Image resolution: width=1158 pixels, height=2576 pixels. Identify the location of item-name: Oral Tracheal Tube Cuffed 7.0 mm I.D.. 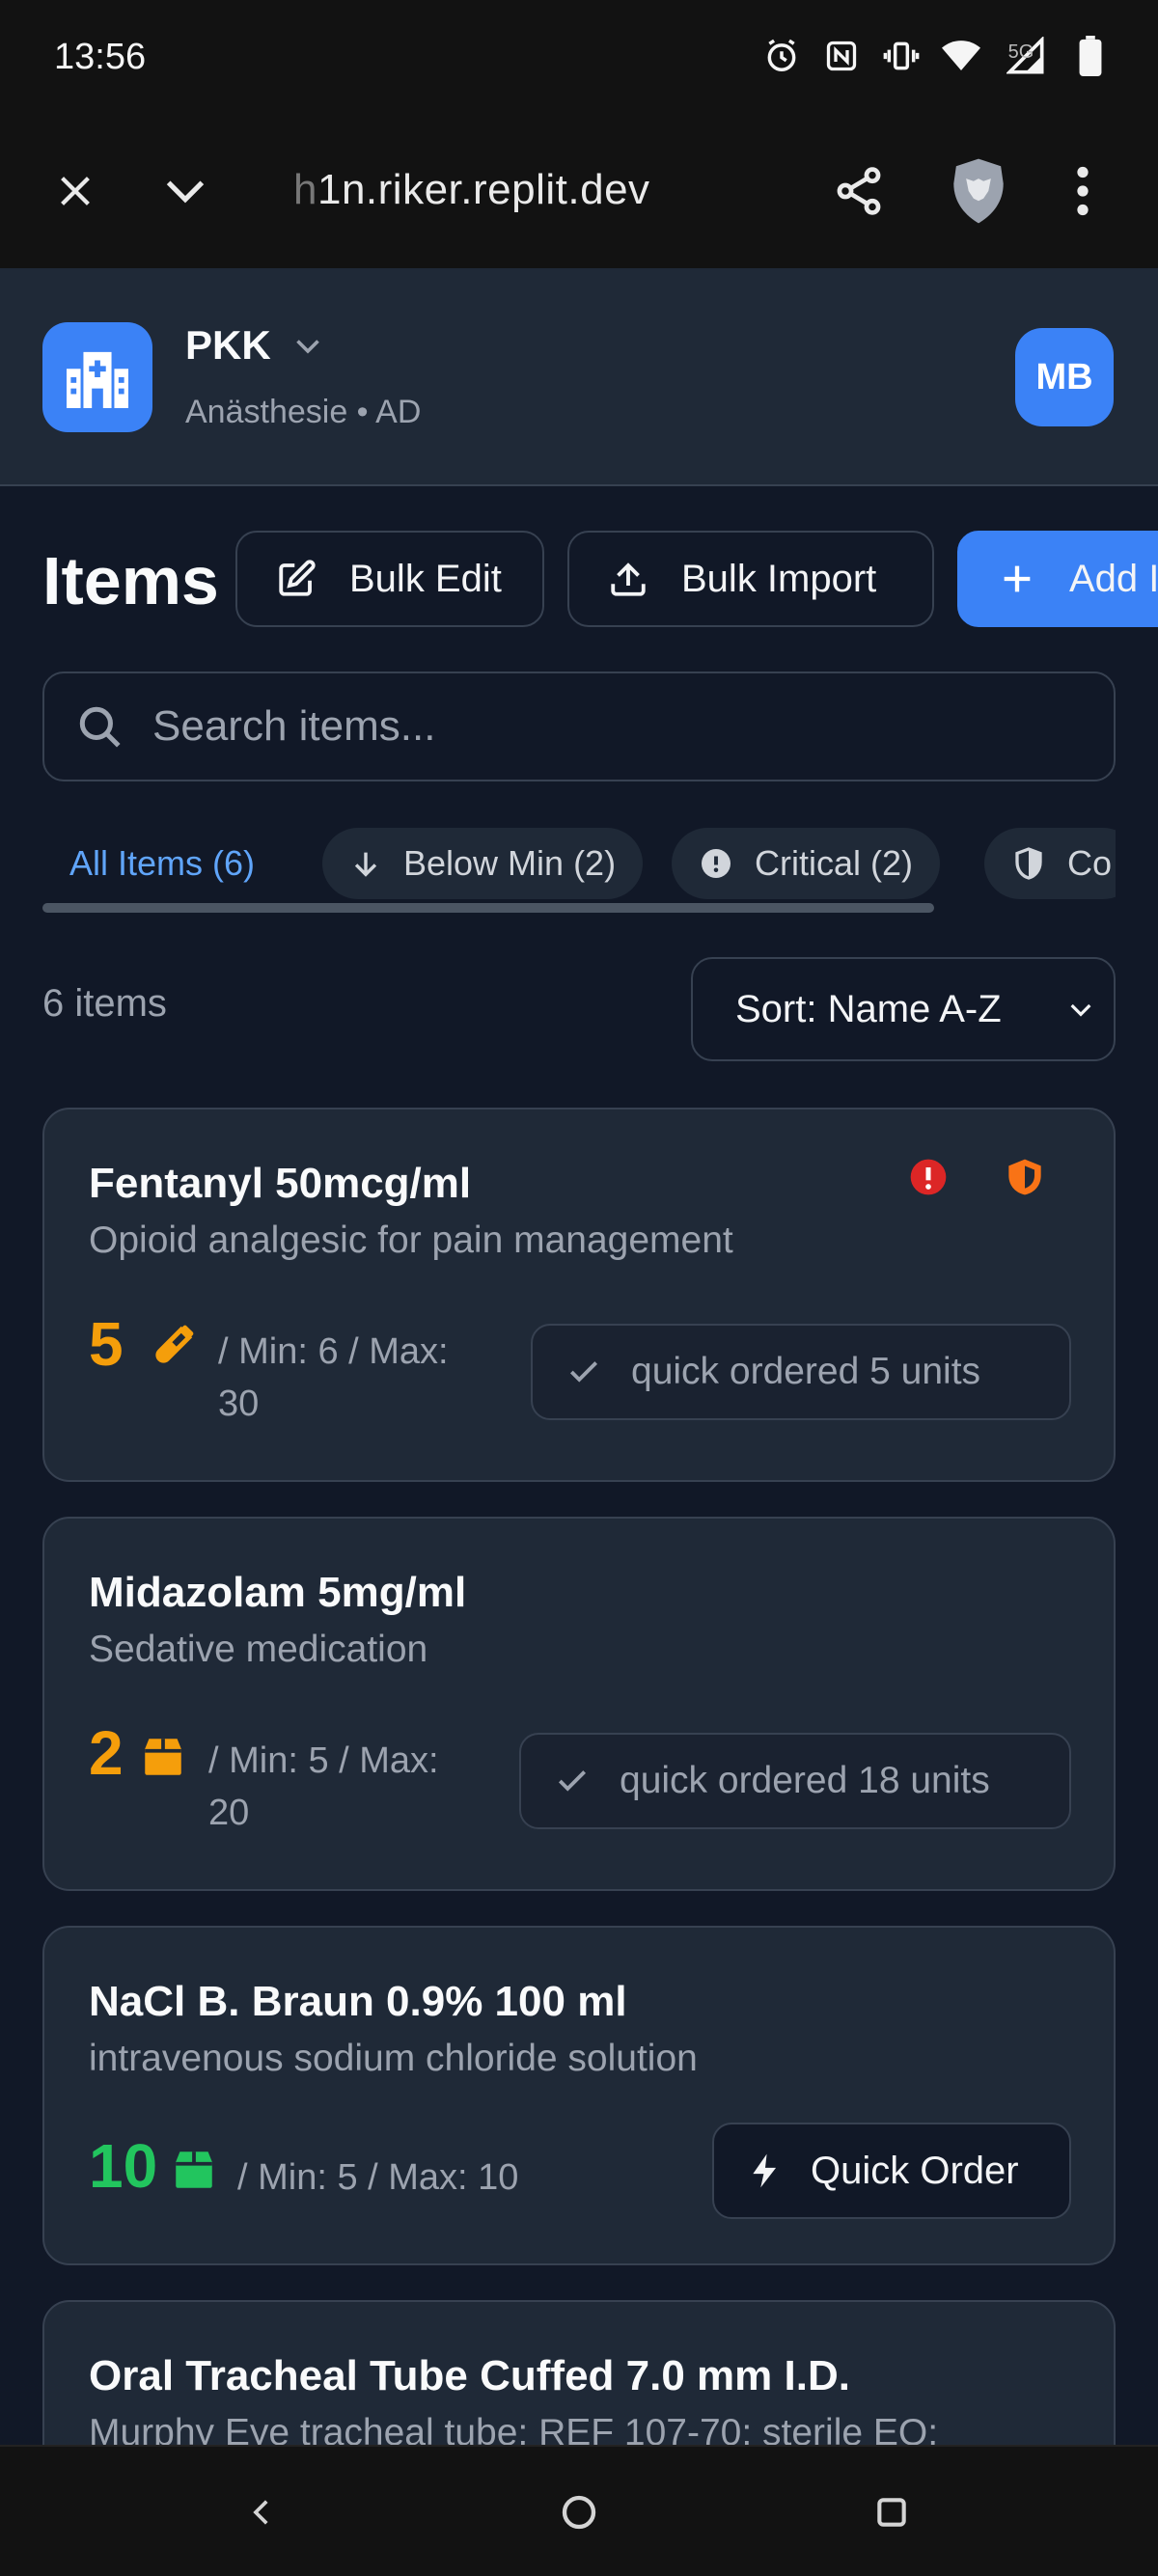
(469, 2375).